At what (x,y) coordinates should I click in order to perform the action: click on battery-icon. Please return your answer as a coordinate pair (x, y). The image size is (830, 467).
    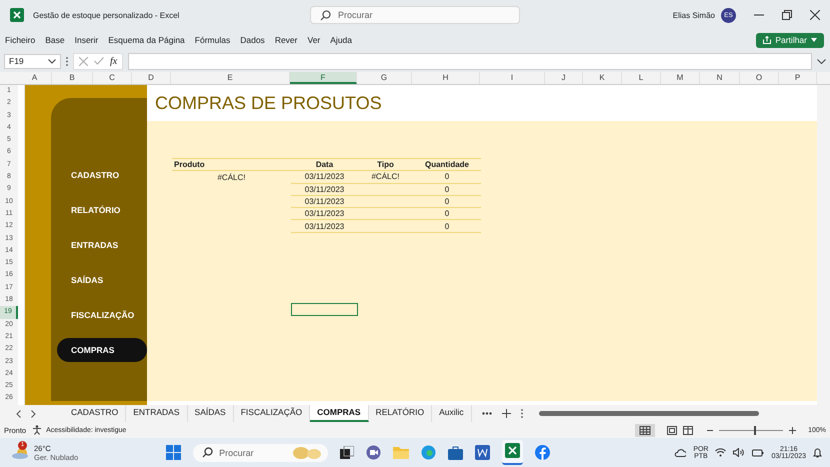
    Looking at the image, I should click on (758, 452).